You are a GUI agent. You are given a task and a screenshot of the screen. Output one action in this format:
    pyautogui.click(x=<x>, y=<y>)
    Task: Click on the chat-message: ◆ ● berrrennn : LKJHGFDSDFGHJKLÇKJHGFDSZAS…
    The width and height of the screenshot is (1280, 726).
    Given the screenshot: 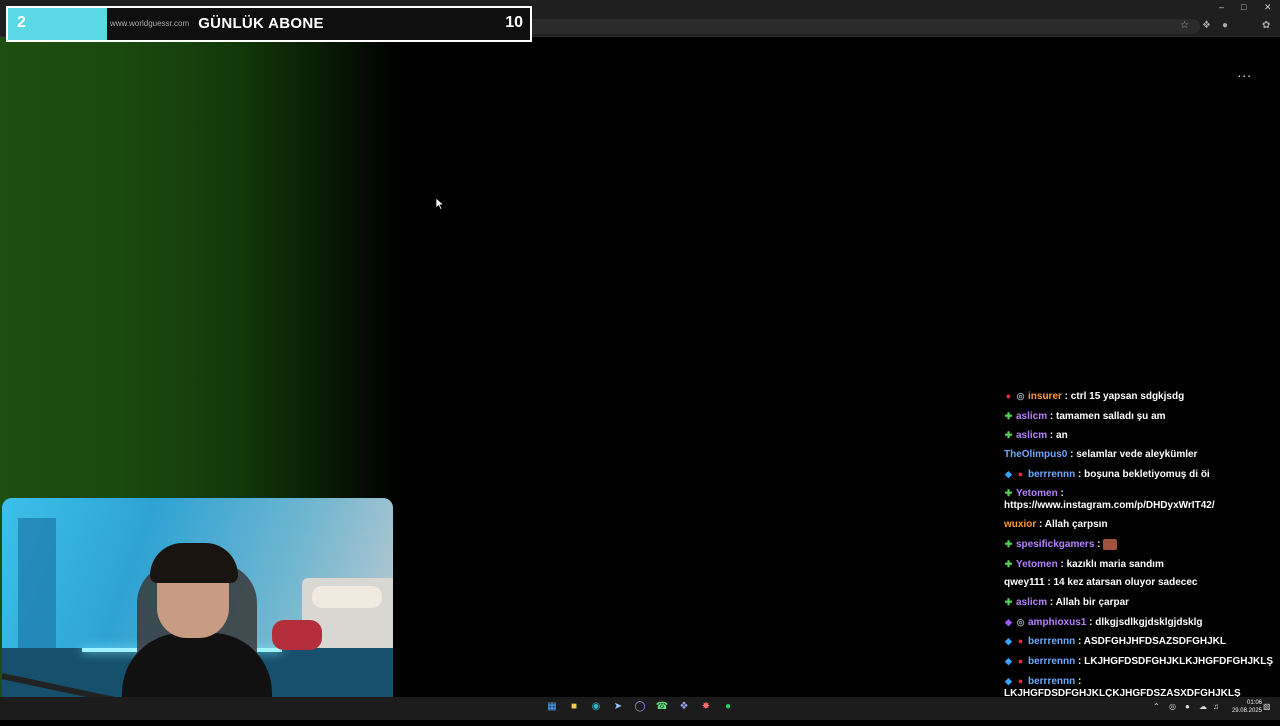 What is the action you would take?
    pyautogui.click(x=1140, y=687)
    